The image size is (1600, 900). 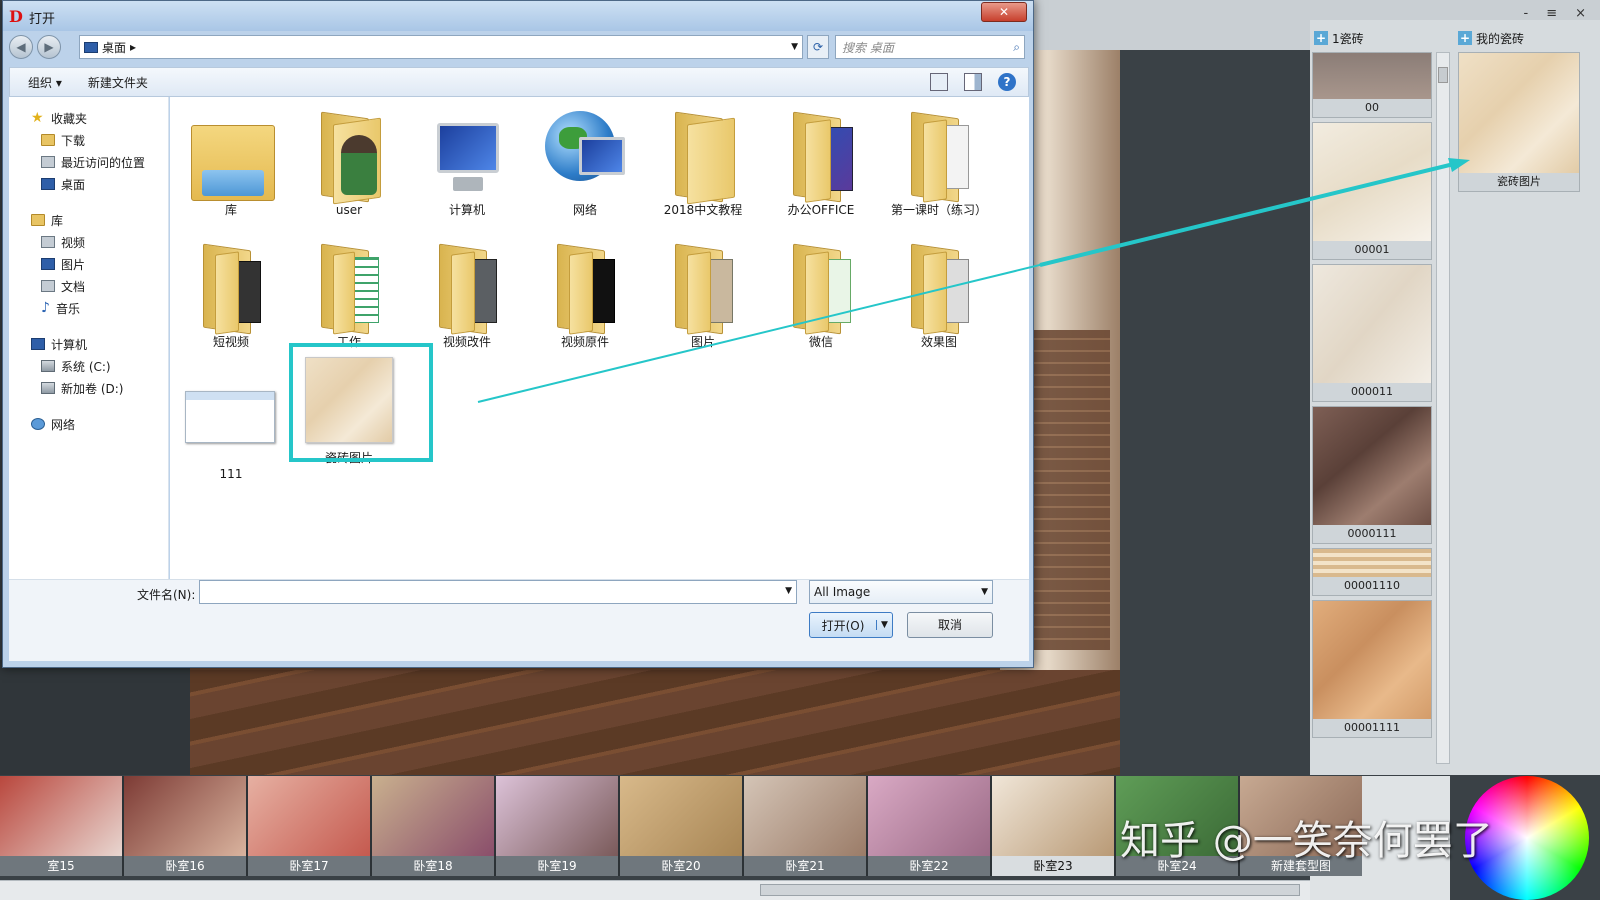 What do you see at coordinates (230, 210) in the screenshot?
I see `file-label: 库` at bounding box center [230, 210].